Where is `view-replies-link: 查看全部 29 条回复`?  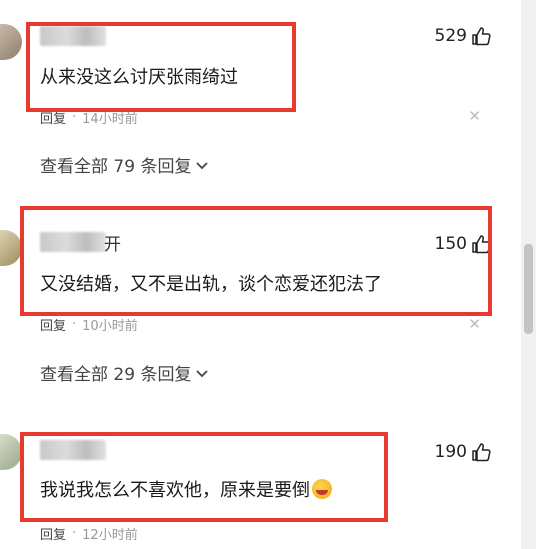 view-replies-link: 查看全部 29 条回复 is located at coordinates (124, 372).